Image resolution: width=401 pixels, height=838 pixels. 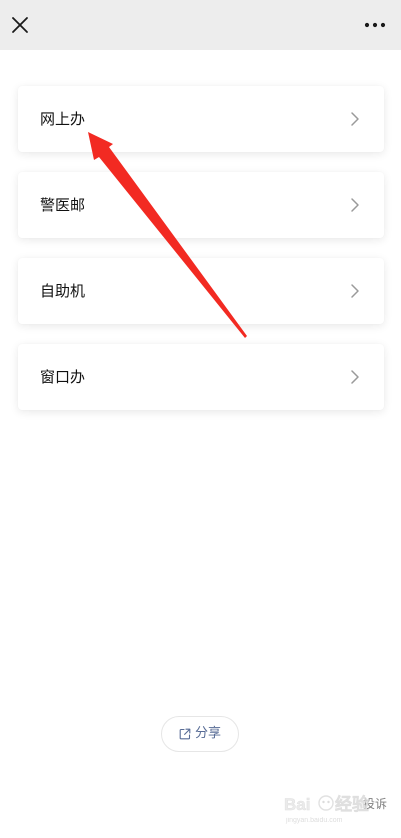 What do you see at coordinates (20, 25) in the screenshot?
I see `close-icon` at bounding box center [20, 25].